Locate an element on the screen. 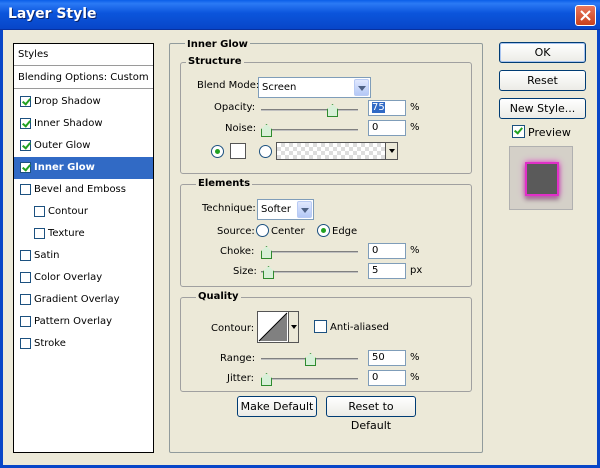 The height and width of the screenshot is (468, 600). range-slider is located at coordinates (309, 359).